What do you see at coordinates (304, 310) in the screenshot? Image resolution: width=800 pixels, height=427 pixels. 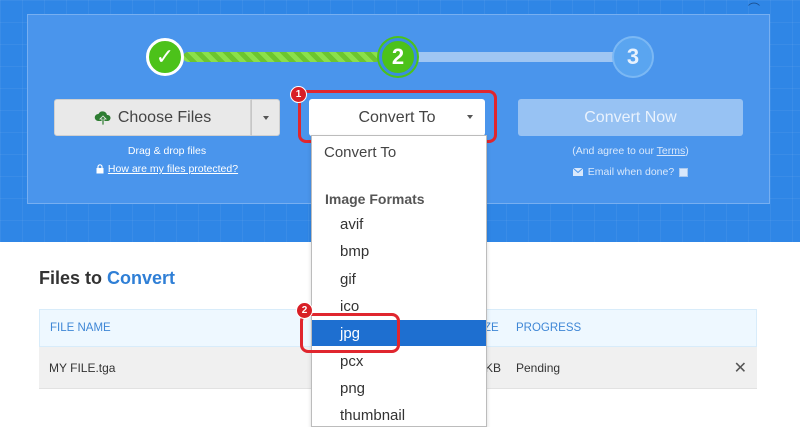 I see `annotation-badge-2: 2` at bounding box center [304, 310].